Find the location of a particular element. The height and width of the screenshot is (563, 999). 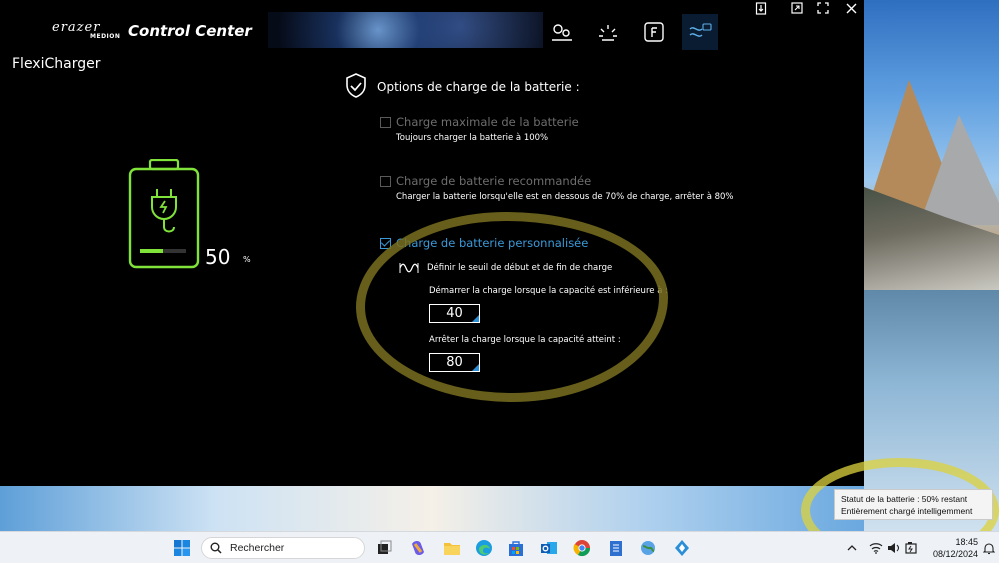

close-icon is located at coordinates (851, 8).